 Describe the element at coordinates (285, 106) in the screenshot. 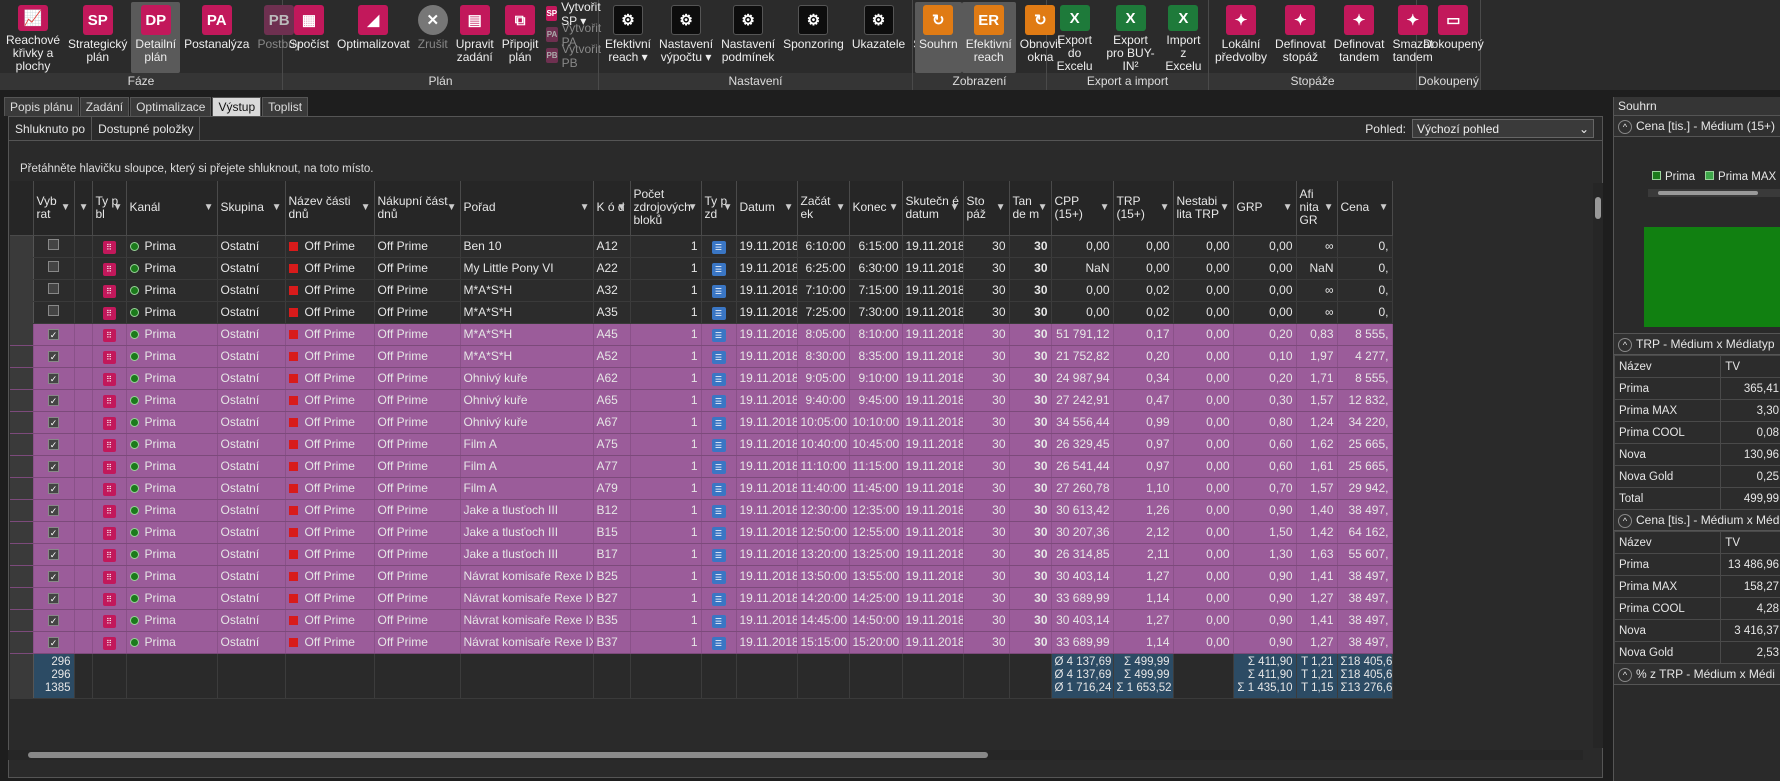

I see `tab-4: Toplist` at that location.